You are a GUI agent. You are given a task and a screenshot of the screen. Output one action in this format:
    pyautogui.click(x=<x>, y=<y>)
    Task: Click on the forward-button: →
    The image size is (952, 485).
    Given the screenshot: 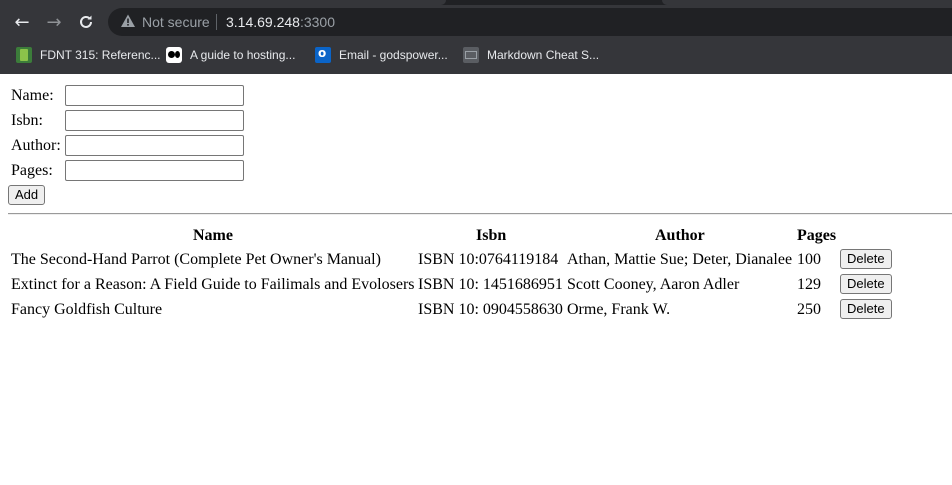 What is the action you would take?
    pyautogui.click(x=54, y=22)
    